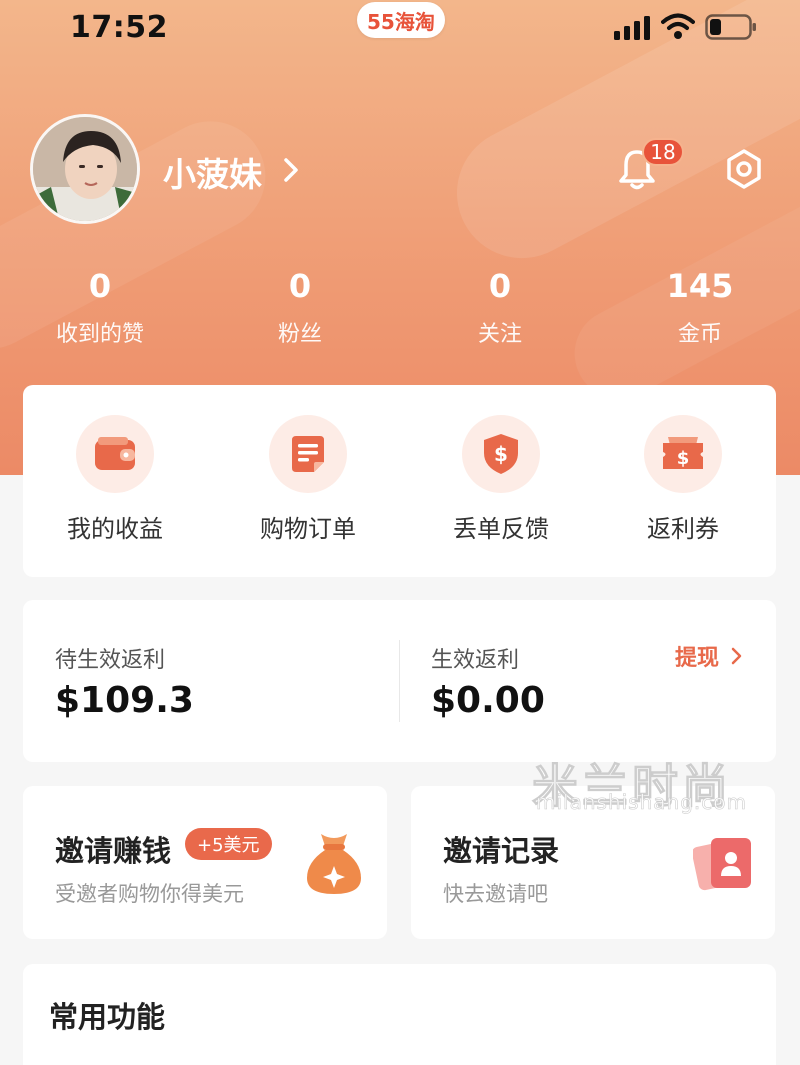 The image size is (800, 1065). I want to click on watermark-url: milanshishang.com, so click(641, 802).